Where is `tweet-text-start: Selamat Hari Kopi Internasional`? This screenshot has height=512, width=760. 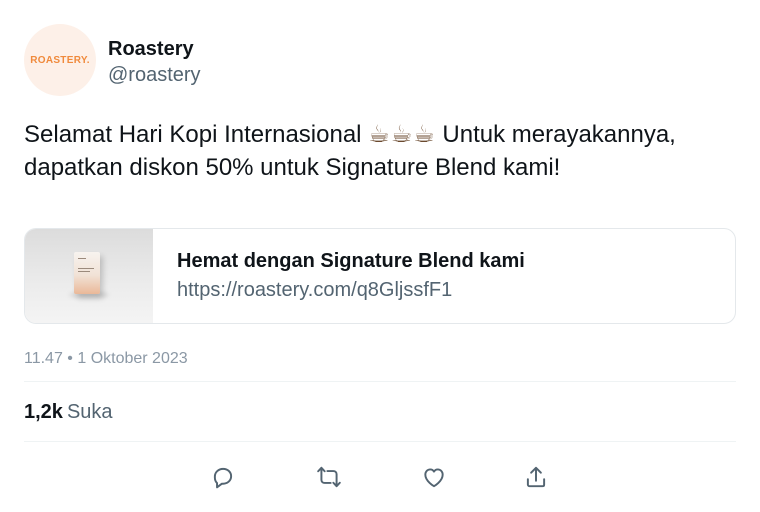 tweet-text-start: Selamat Hari Kopi Internasional is located at coordinates (196, 134).